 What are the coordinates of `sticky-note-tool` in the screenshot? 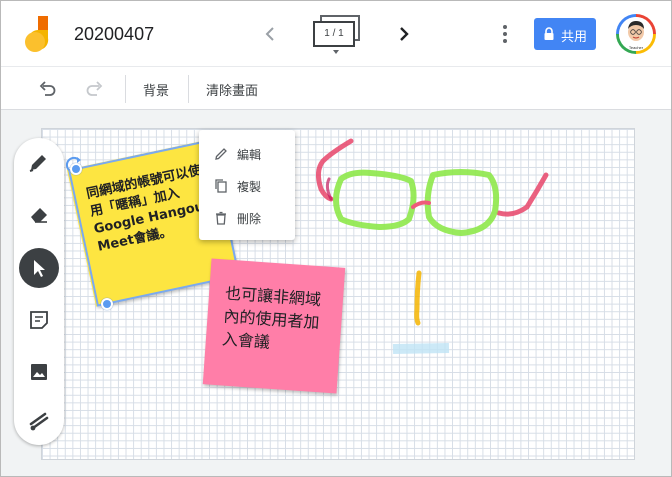 It's located at (39, 320).